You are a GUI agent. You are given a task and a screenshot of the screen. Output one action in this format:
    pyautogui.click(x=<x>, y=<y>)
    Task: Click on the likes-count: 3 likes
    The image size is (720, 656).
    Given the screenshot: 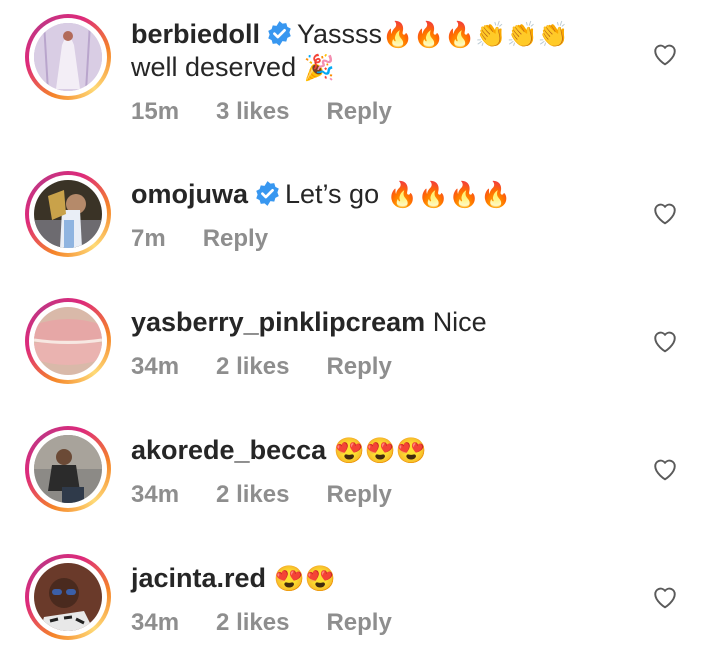 What is the action you would take?
    pyautogui.click(x=252, y=111)
    